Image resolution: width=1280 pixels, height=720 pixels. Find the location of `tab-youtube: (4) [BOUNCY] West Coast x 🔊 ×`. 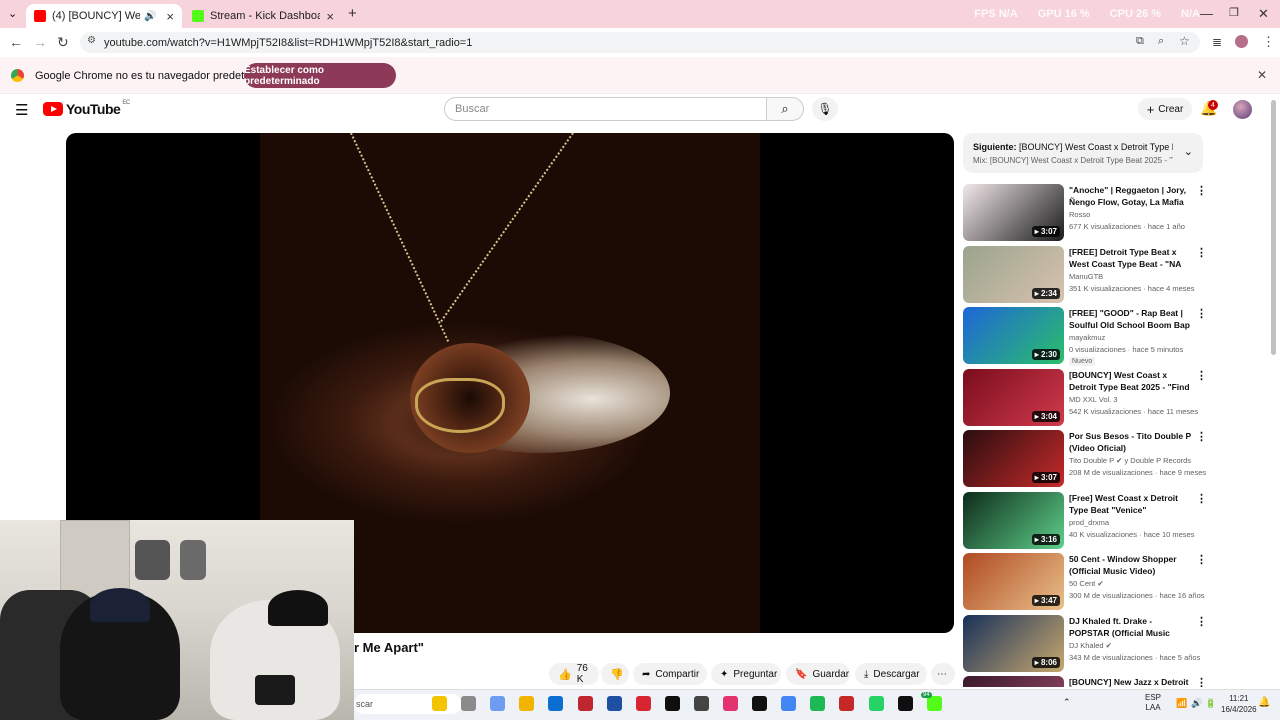

tab-youtube: (4) [BOUNCY] West Coast x 🔊 × is located at coordinates (104, 16).